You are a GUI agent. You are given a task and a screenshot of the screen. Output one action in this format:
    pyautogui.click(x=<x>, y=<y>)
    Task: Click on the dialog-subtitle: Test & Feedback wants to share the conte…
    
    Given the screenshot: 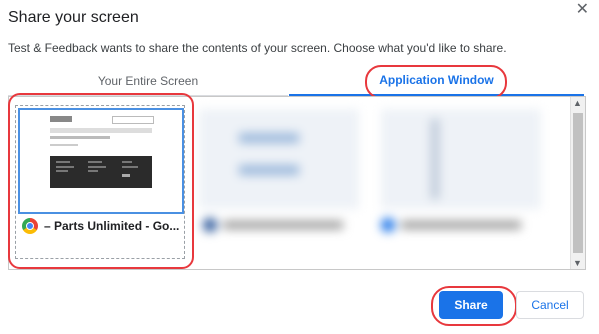 What is the action you would take?
    pyautogui.click(x=257, y=48)
    